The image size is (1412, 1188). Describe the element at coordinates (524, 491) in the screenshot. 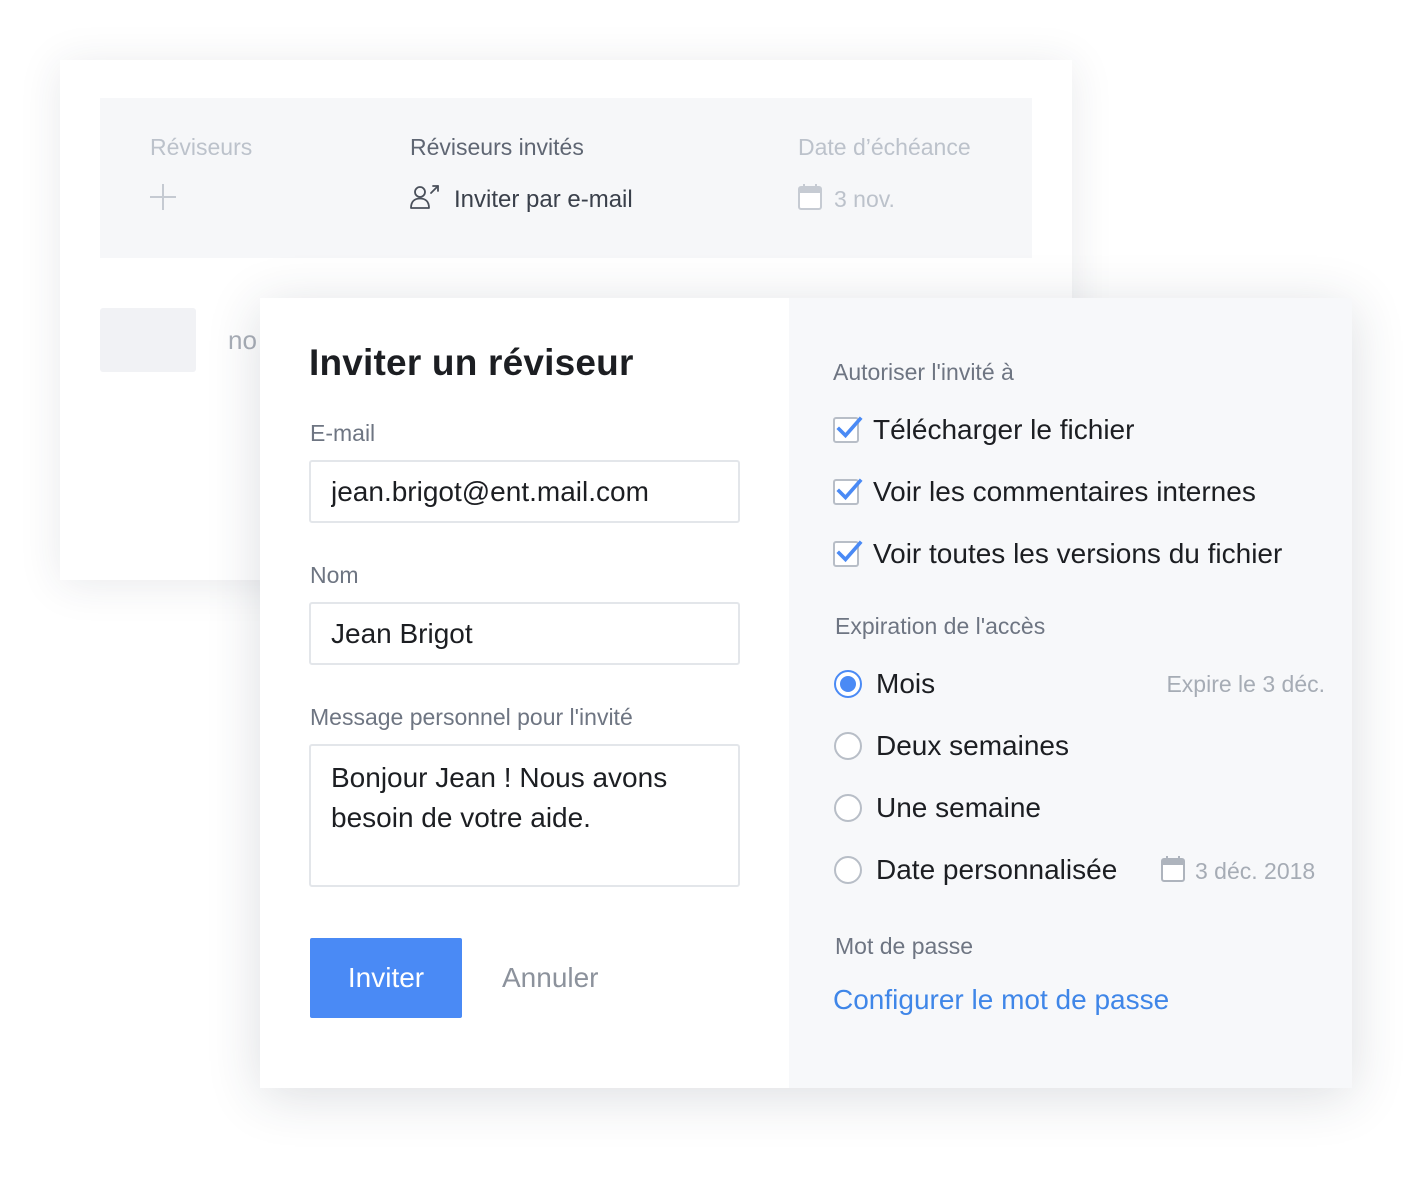

I see `email-field` at that location.